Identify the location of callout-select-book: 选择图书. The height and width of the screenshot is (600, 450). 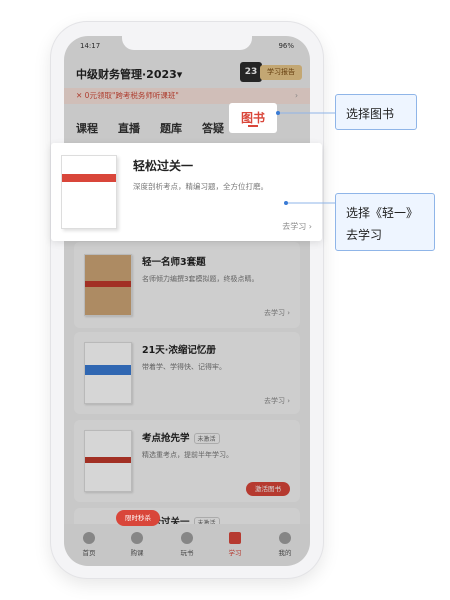
(376, 112).